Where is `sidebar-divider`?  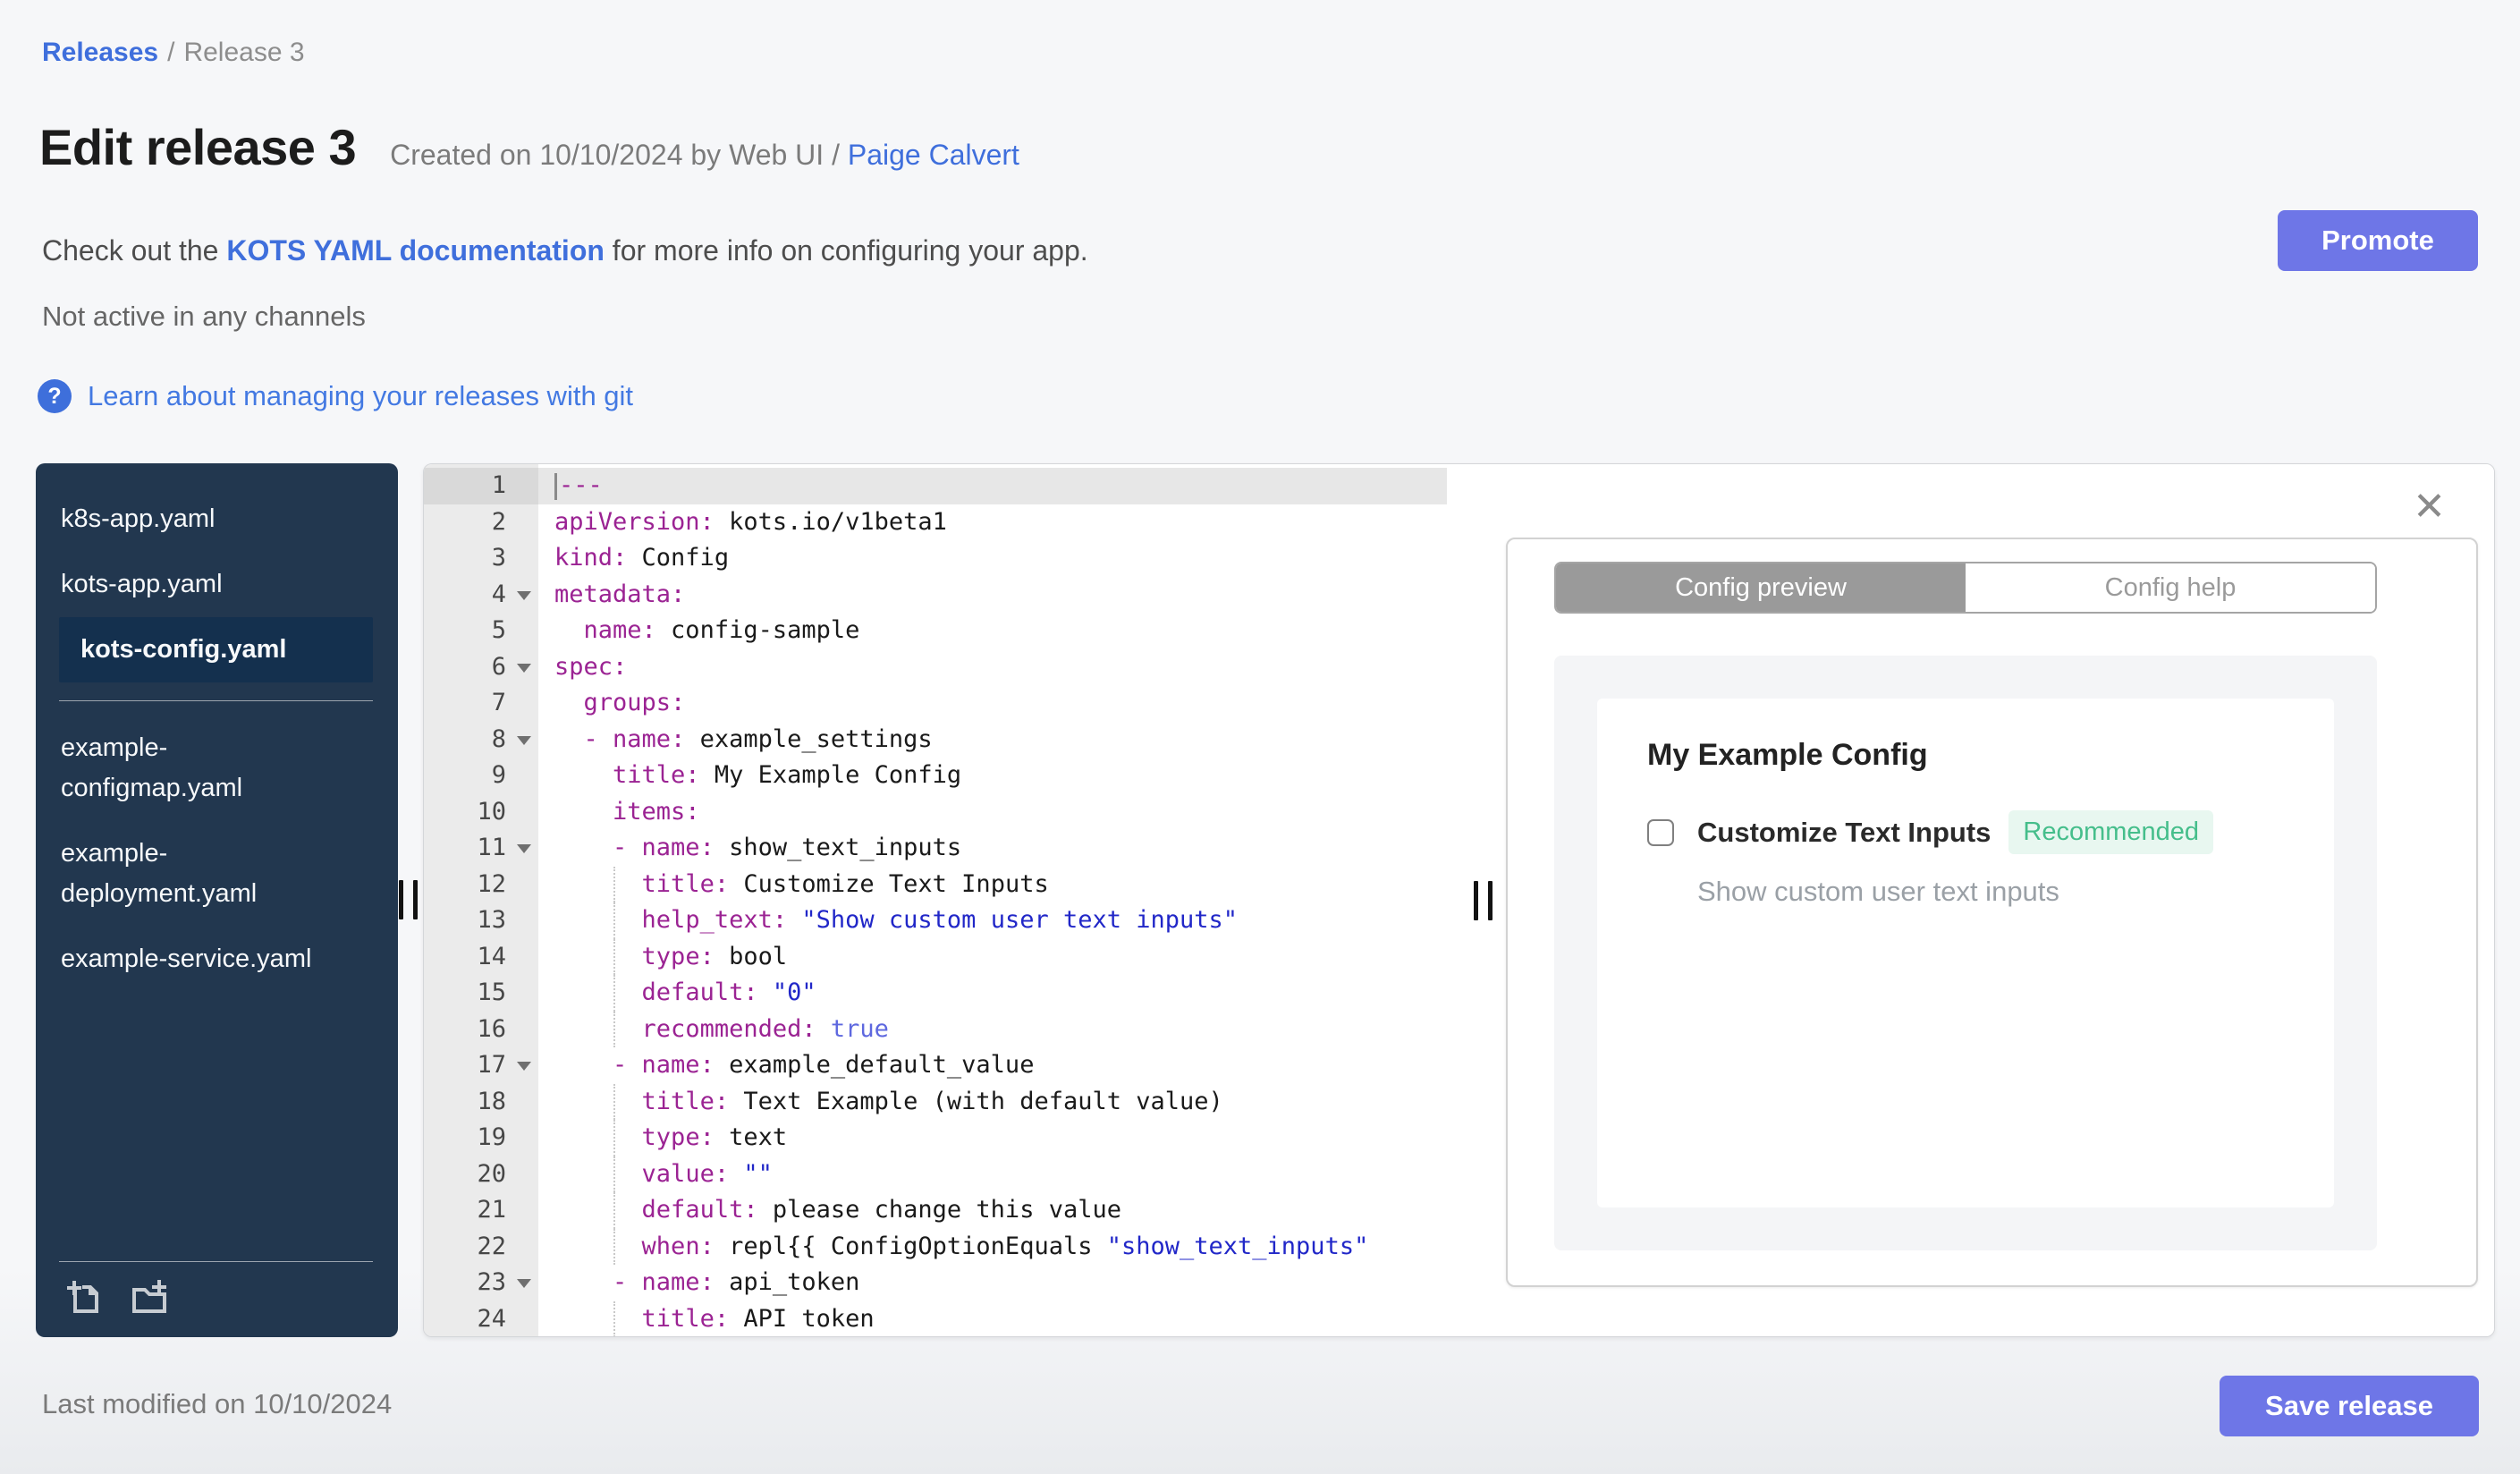 sidebar-divider is located at coordinates (216, 700).